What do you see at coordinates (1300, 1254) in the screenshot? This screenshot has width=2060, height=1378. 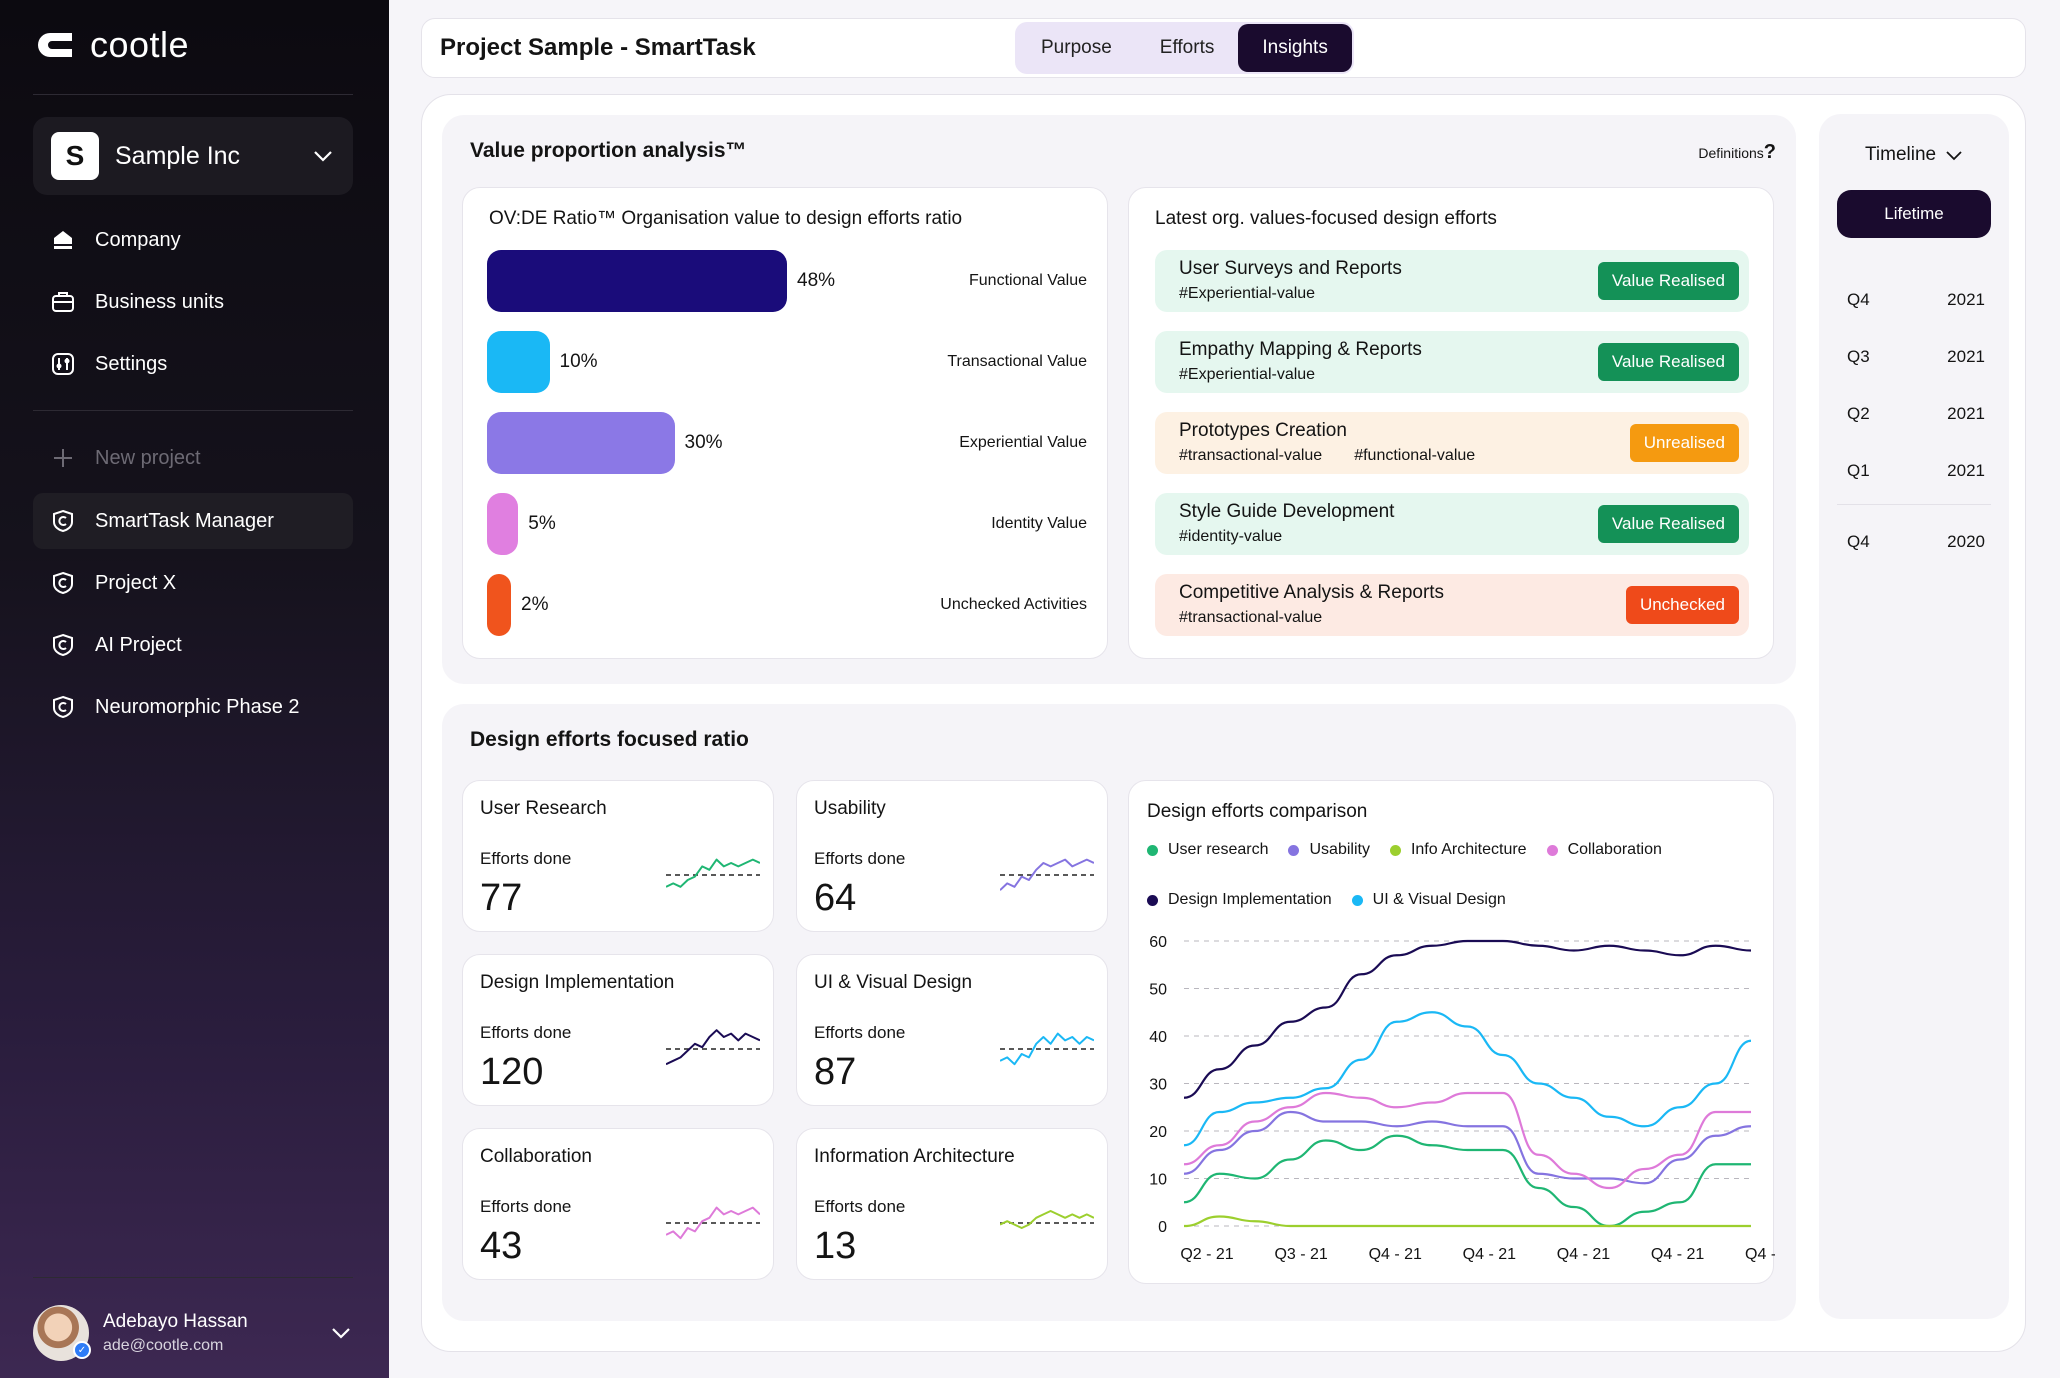 I see `x-tick-label: Q3 - 21` at bounding box center [1300, 1254].